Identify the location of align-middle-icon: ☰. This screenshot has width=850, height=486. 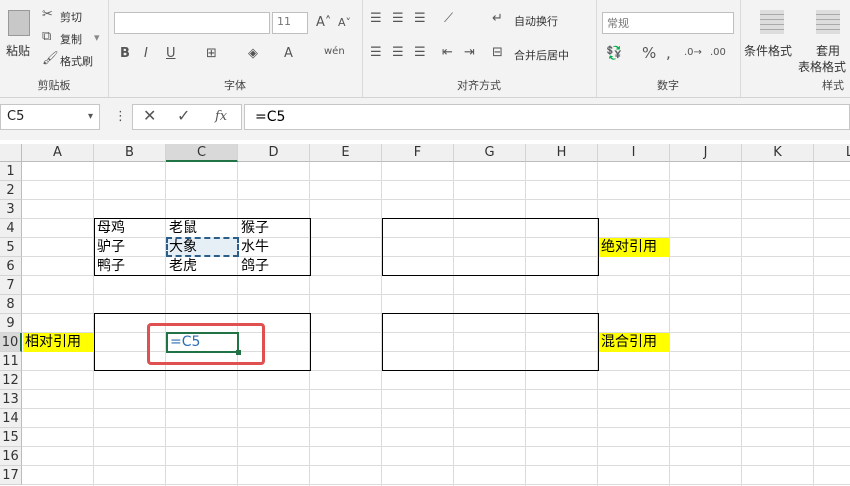
(398, 19).